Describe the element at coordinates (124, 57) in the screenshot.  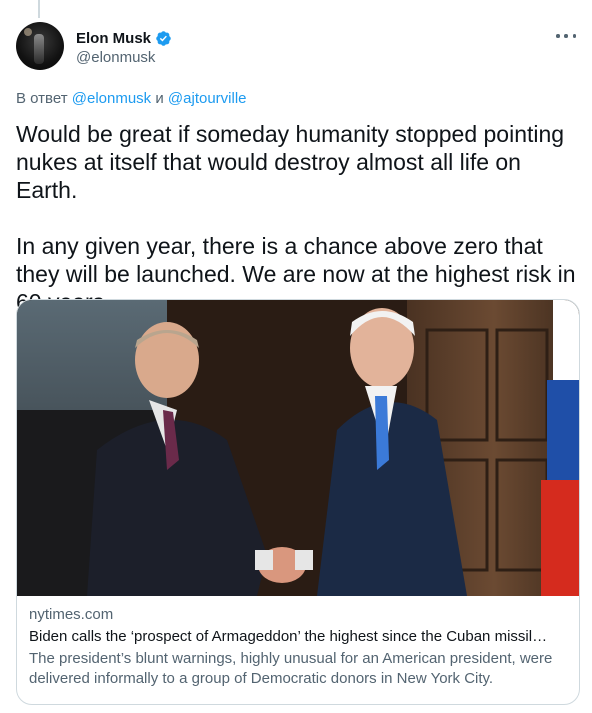
I see `author-handle: @elonmusk` at that location.